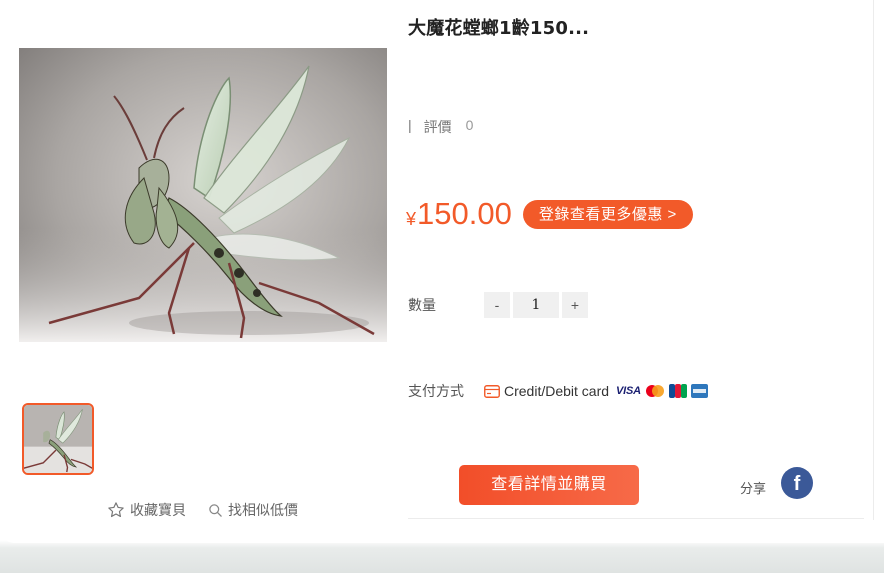 The height and width of the screenshot is (573, 884). What do you see at coordinates (628, 391) in the screenshot?
I see `visa-logo: VISA` at bounding box center [628, 391].